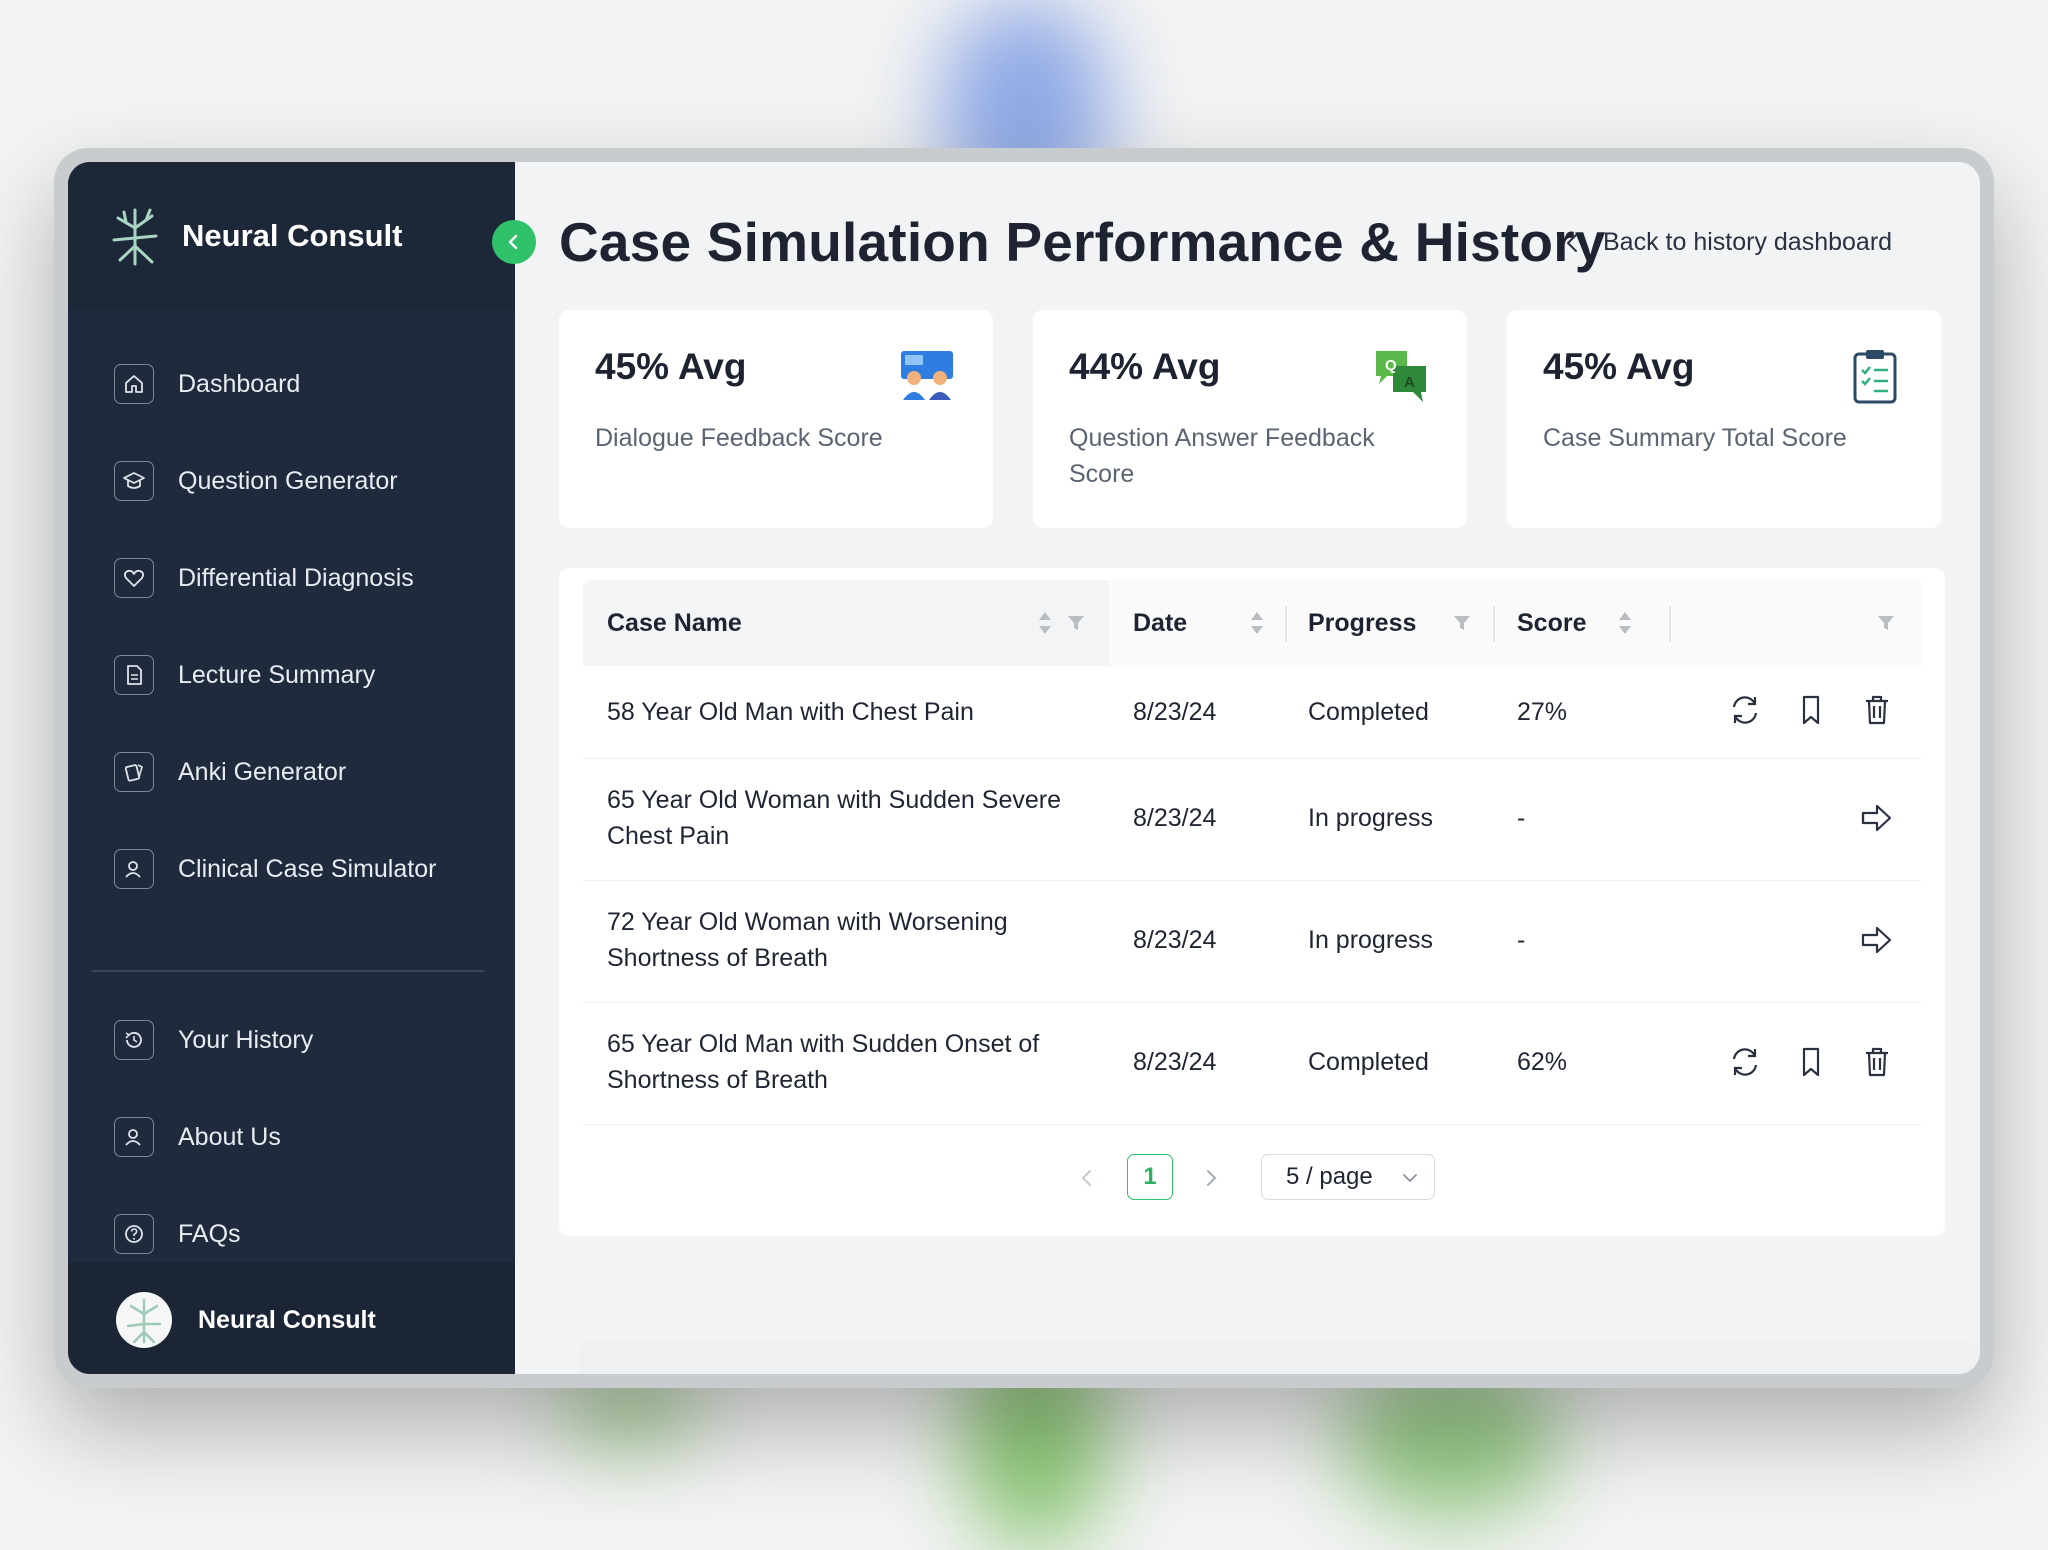  I want to click on sidebar-brand: Neural Consult, so click(291, 236).